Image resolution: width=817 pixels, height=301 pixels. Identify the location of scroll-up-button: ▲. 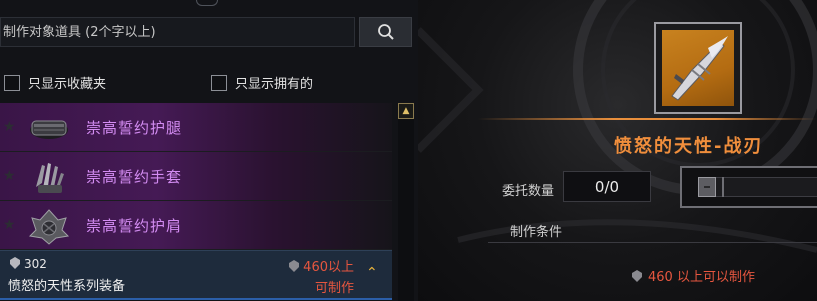
(406, 111).